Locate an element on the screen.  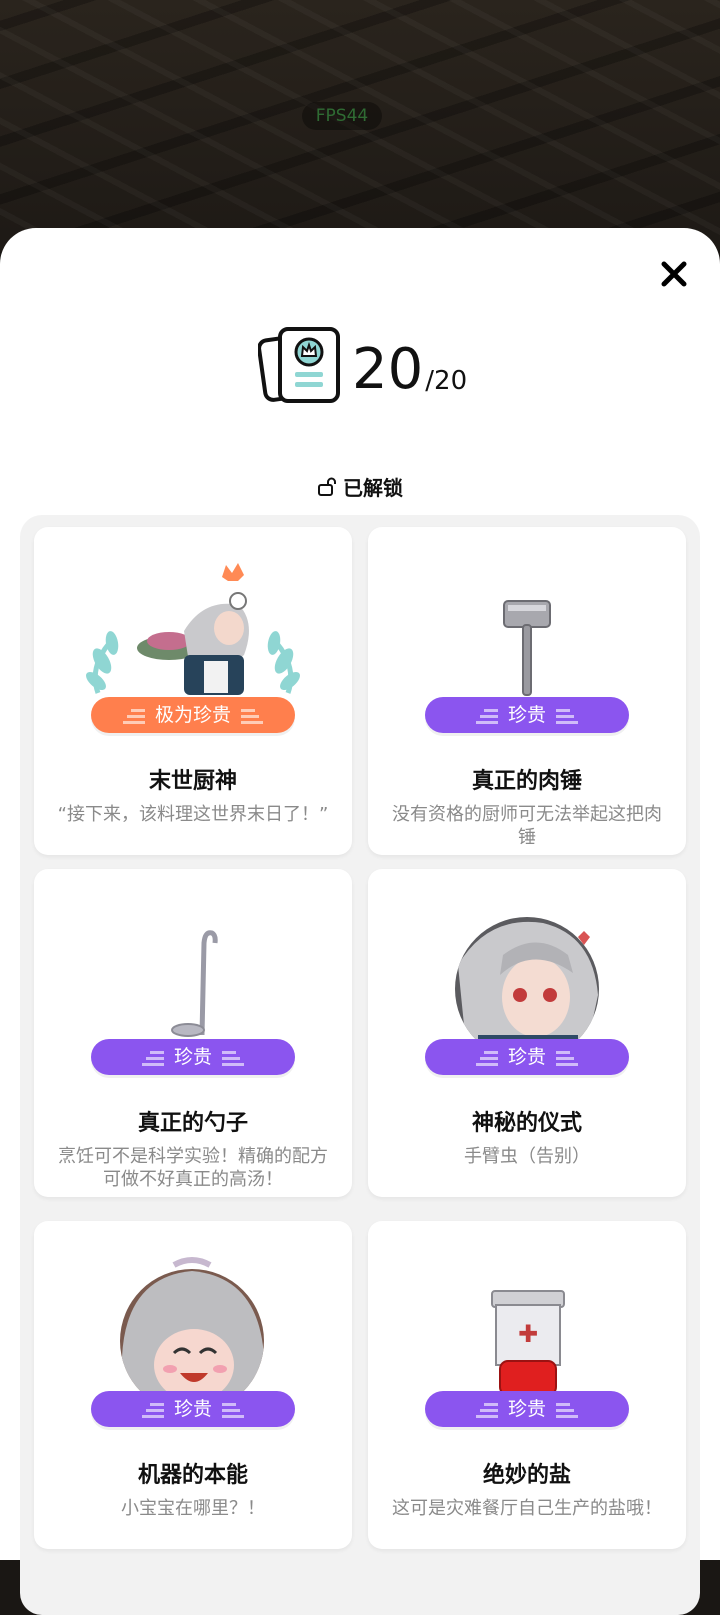
achievement-card: 极为珍贵 末世厨神 “接下来，该料理这世界末日了！” is located at coordinates (193, 691).